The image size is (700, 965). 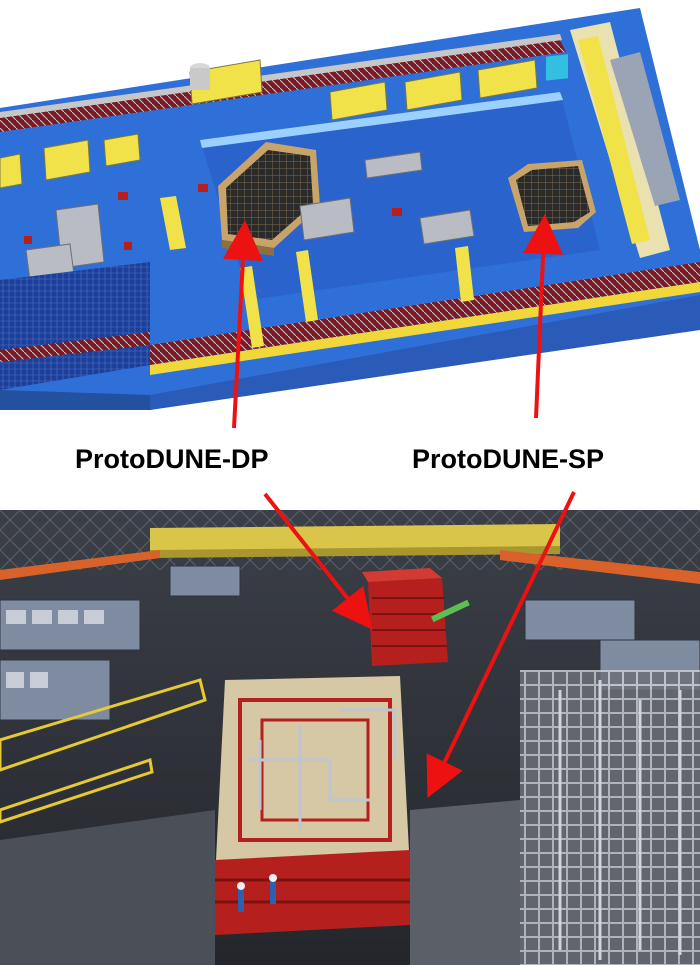 I want to click on sp-cryostat-photo, so click(x=312, y=805).